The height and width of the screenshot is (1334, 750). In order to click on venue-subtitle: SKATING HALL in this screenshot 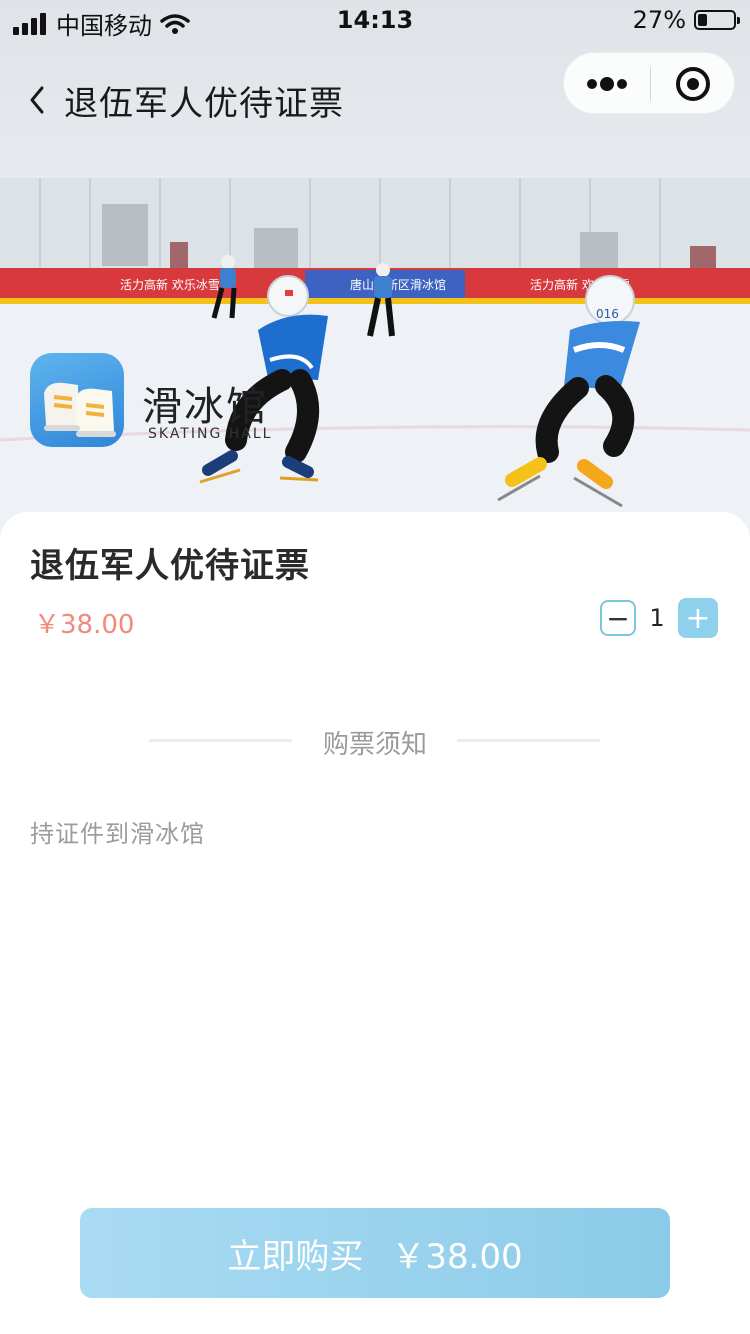, I will do `click(210, 434)`.